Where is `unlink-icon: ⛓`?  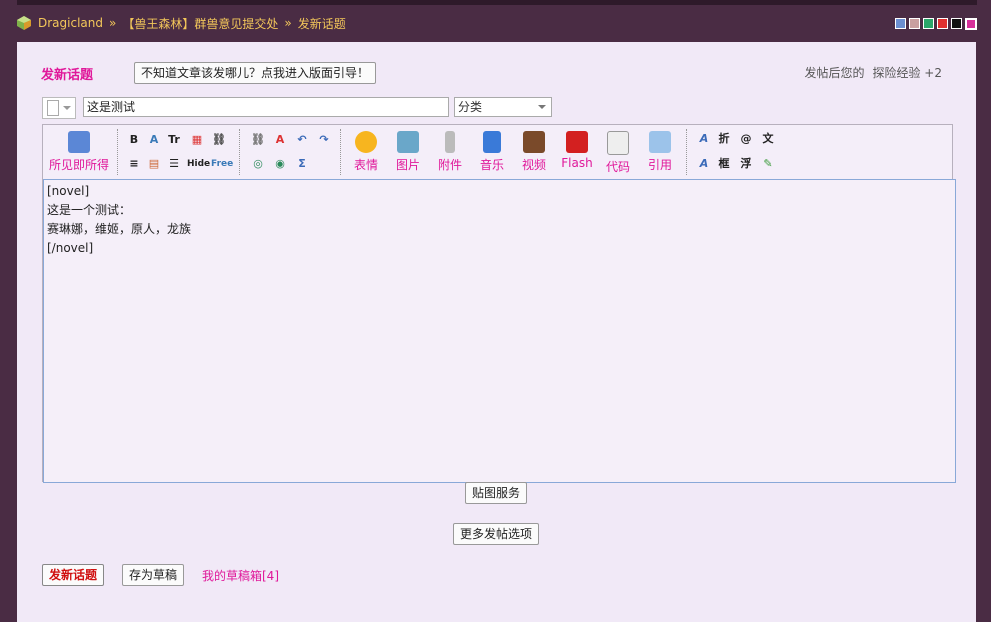
unlink-icon: ⛓ is located at coordinates (258, 140).